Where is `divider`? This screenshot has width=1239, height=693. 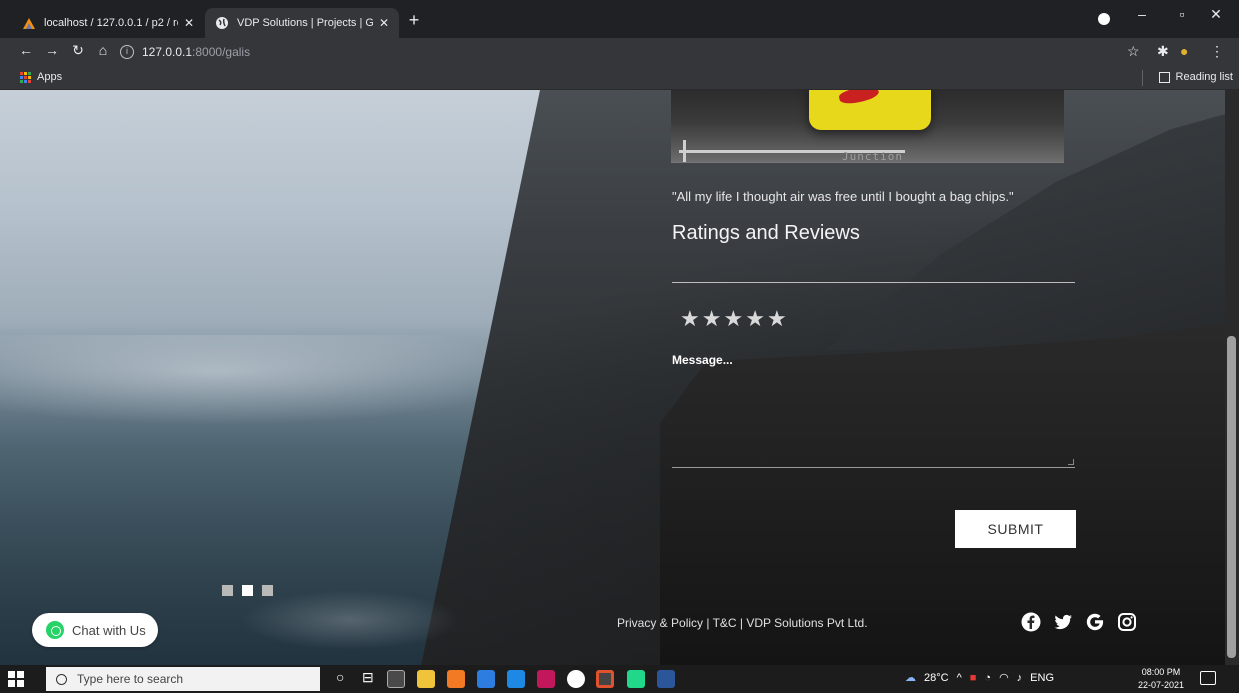
divider is located at coordinates (1142, 78).